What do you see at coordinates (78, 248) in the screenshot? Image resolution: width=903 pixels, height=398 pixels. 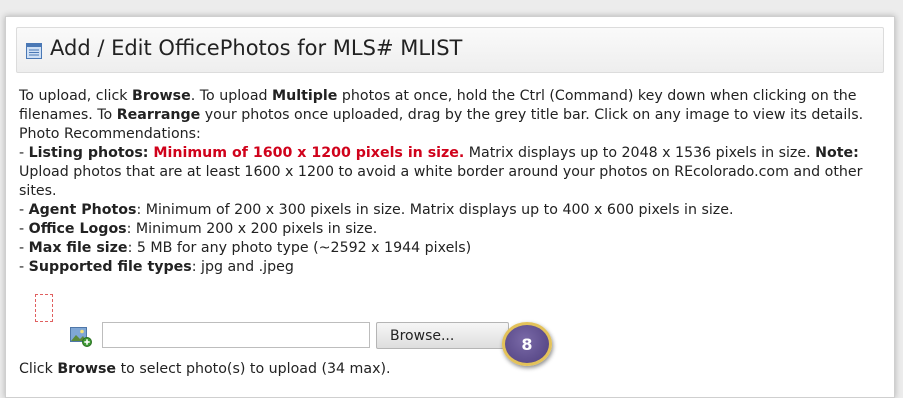 I see `max-size-label: Max file size` at bounding box center [78, 248].